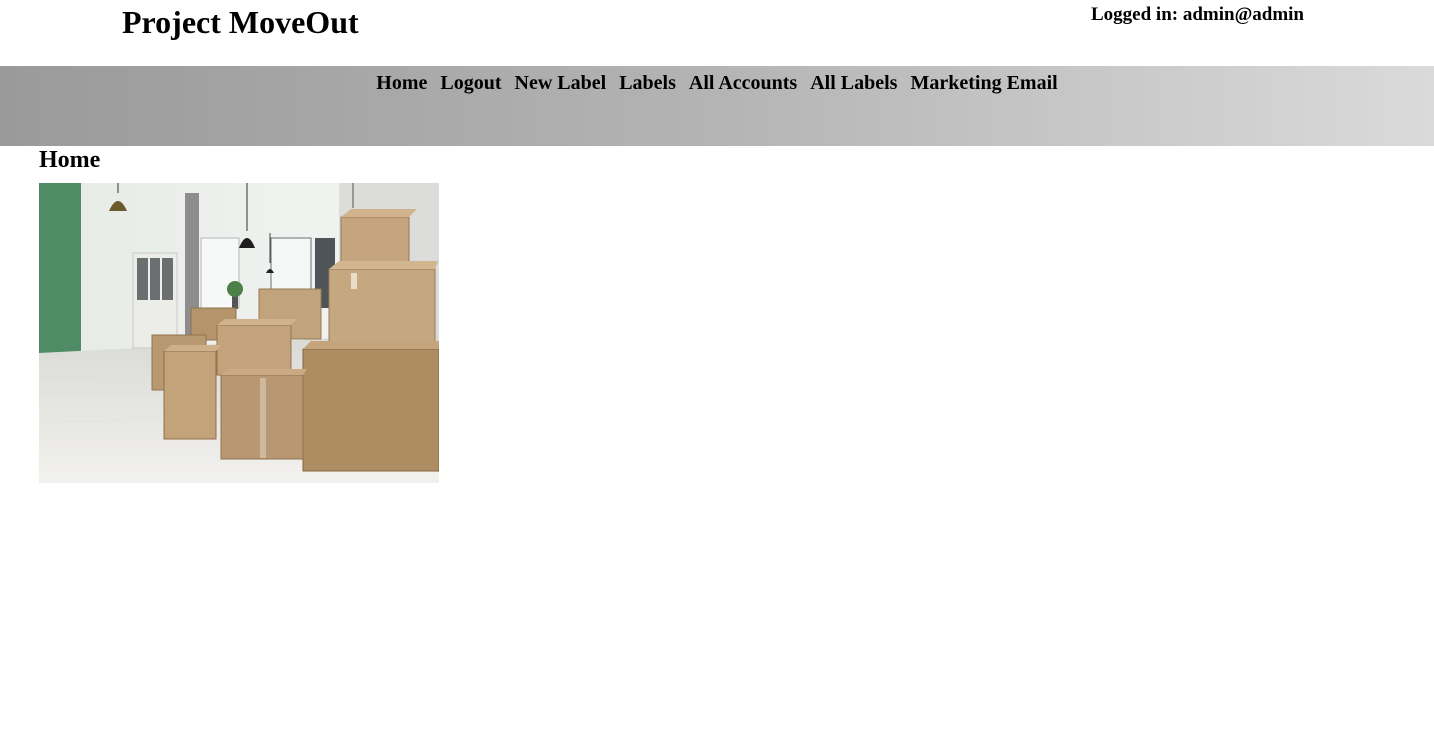 This screenshot has width=1434, height=742. Describe the element at coordinates (853, 83) in the screenshot. I see `nav-link-all-labels: All Labels` at that location.